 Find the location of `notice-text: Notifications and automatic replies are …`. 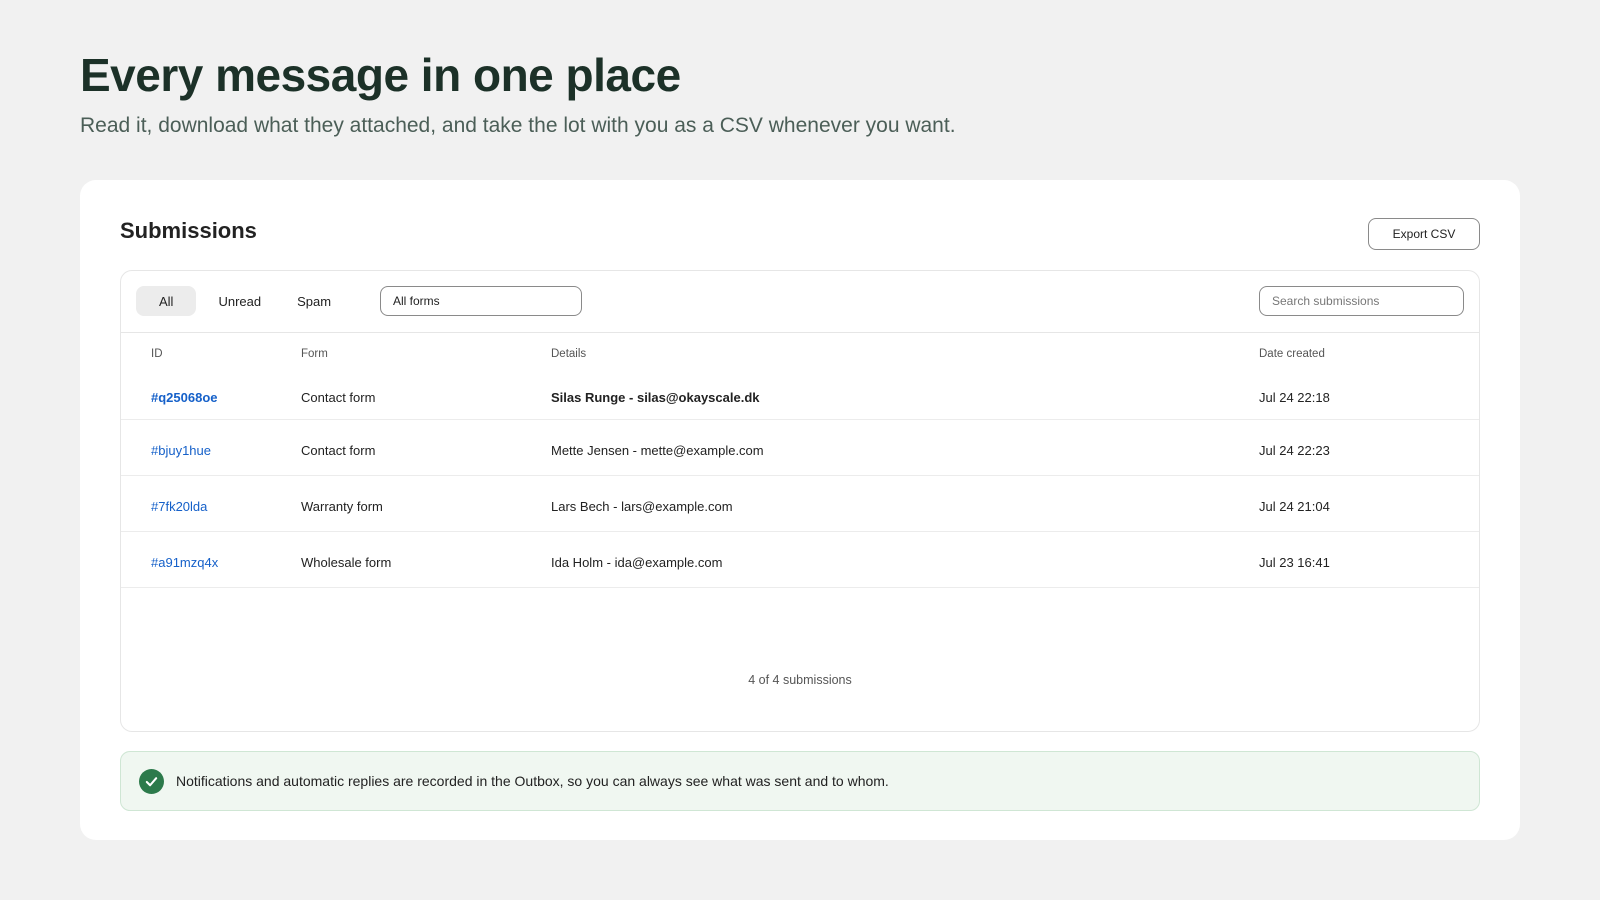

notice-text: Notifications and automatic replies are … is located at coordinates (532, 781).